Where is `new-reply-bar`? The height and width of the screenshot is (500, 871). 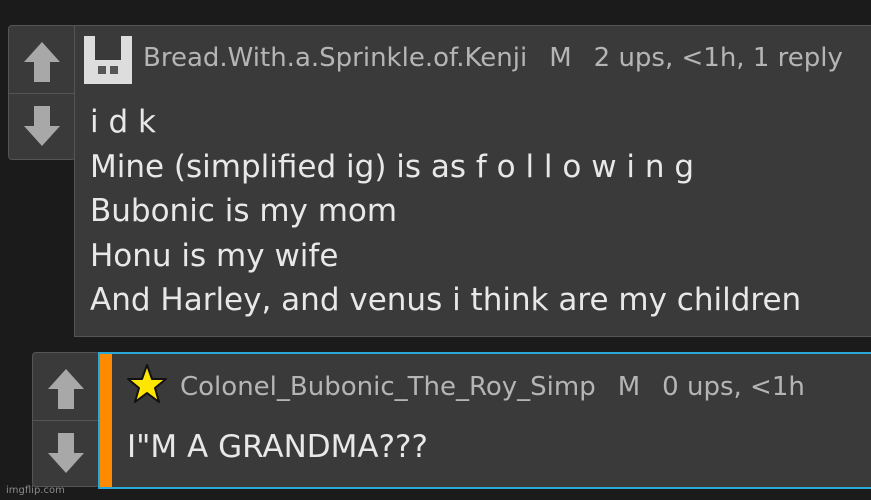 new-reply-bar is located at coordinates (106, 420).